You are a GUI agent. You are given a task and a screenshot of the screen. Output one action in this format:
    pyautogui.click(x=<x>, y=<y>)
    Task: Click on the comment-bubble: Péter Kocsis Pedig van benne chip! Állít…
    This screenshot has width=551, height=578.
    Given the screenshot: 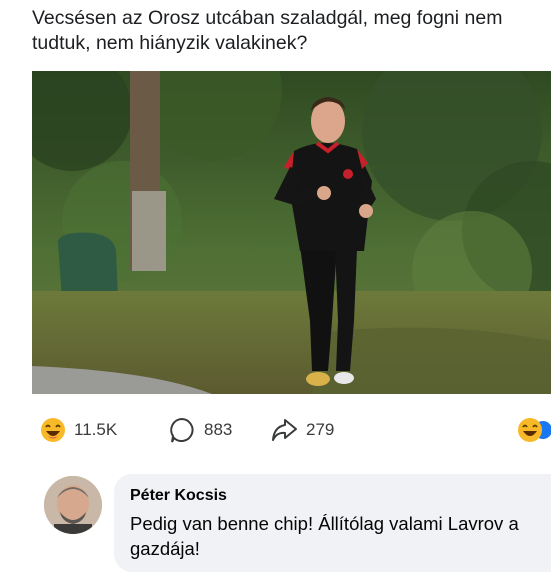 What is the action you would take?
    pyautogui.click(x=332, y=523)
    